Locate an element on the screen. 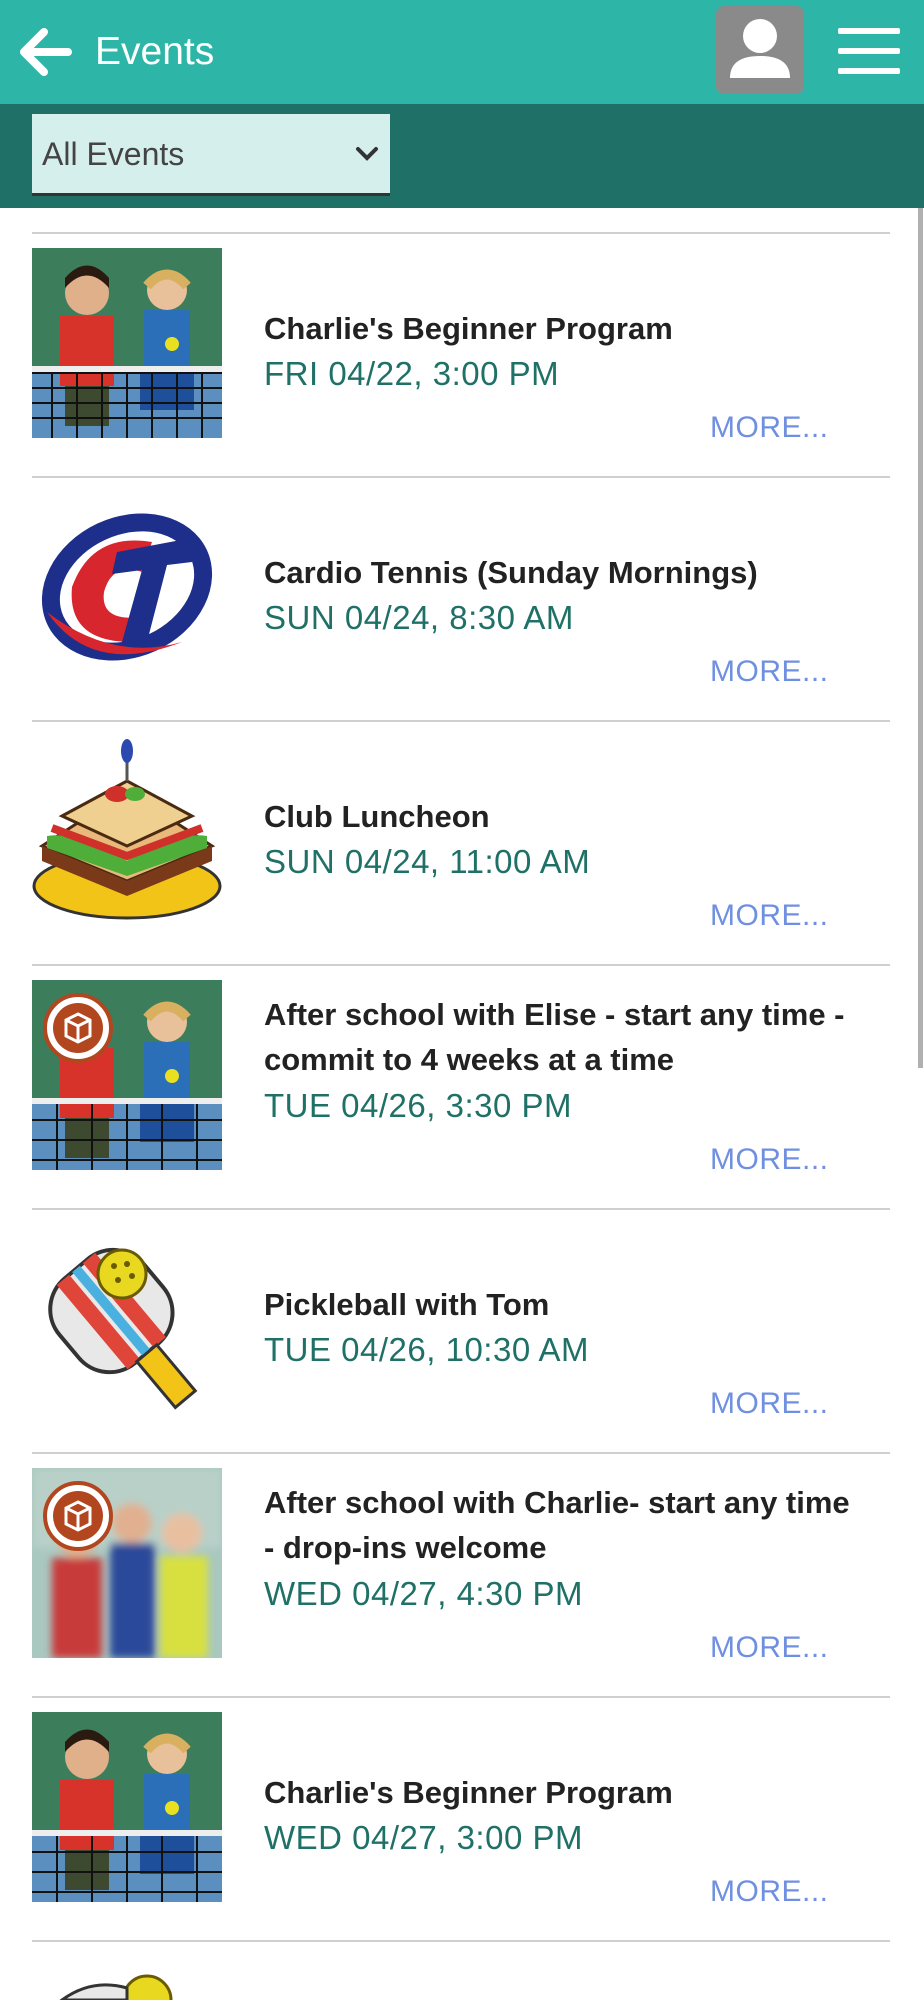 This screenshot has width=924, height=2000. hamburger-menu-icon is located at coordinates (869, 52).